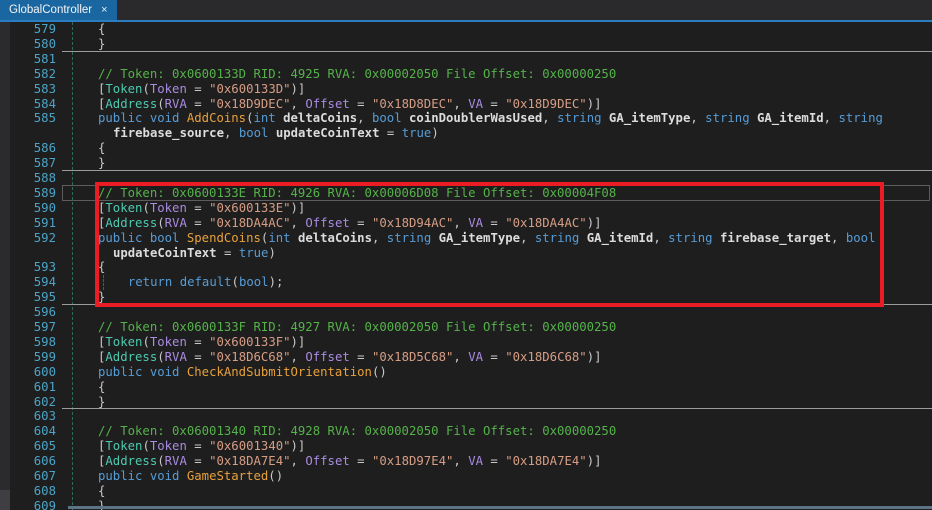 This screenshot has height=510, width=932. I want to click on code-text: public void CheckAndSubmitOrientation(), so click(242, 371).